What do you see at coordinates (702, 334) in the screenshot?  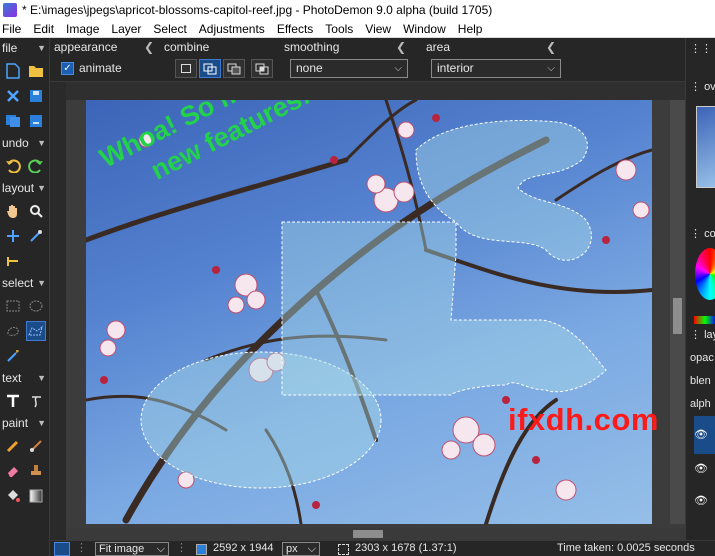 I see `layers-header: ⋮ lay` at bounding box center [702, 334].